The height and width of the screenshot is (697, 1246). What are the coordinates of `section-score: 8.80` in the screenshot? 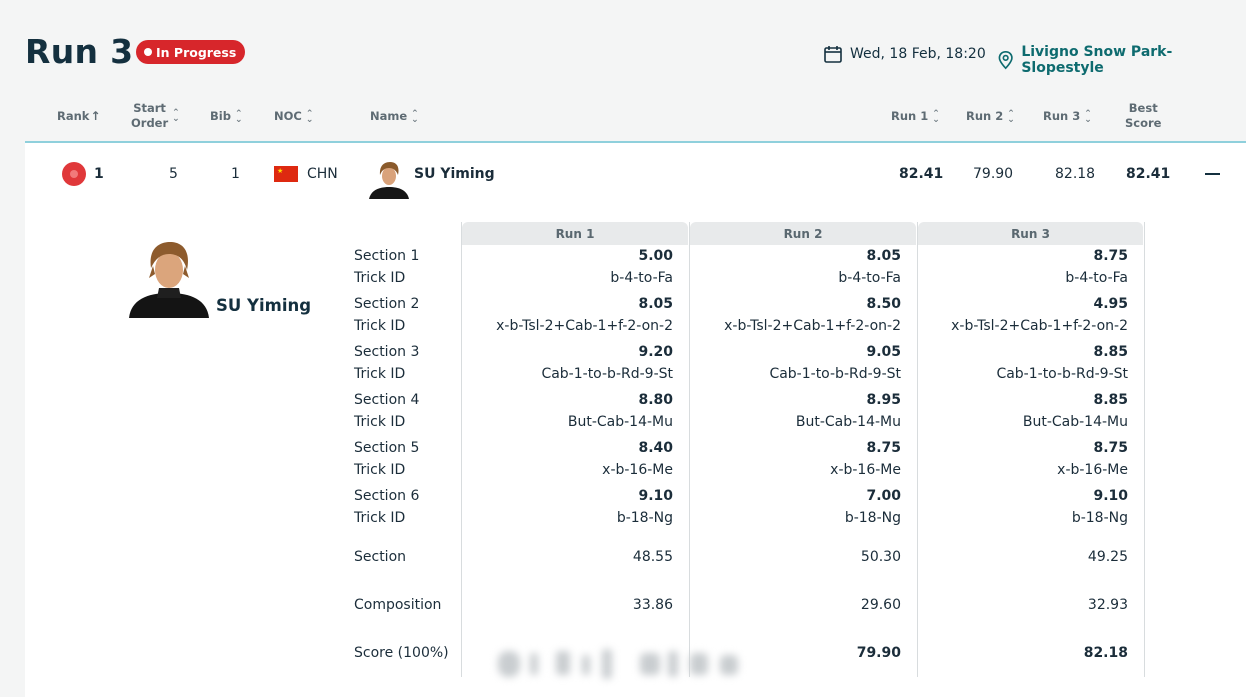 It's located at (655, 400).